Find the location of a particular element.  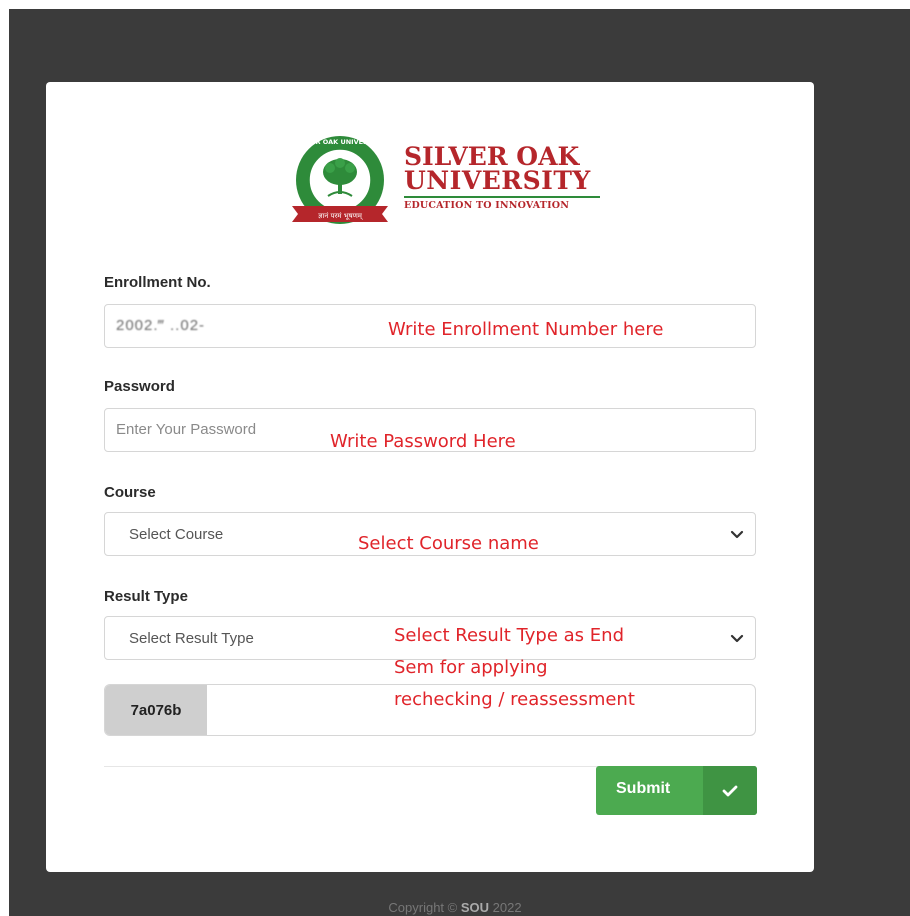

enrollment-value: 2002.‴ ..02- is located at coordinates (161, 325).